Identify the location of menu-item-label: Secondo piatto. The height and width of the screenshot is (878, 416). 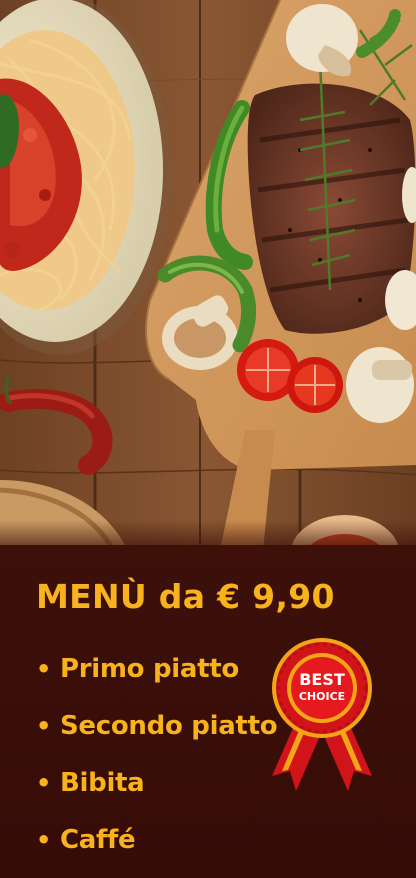
(169, 725).